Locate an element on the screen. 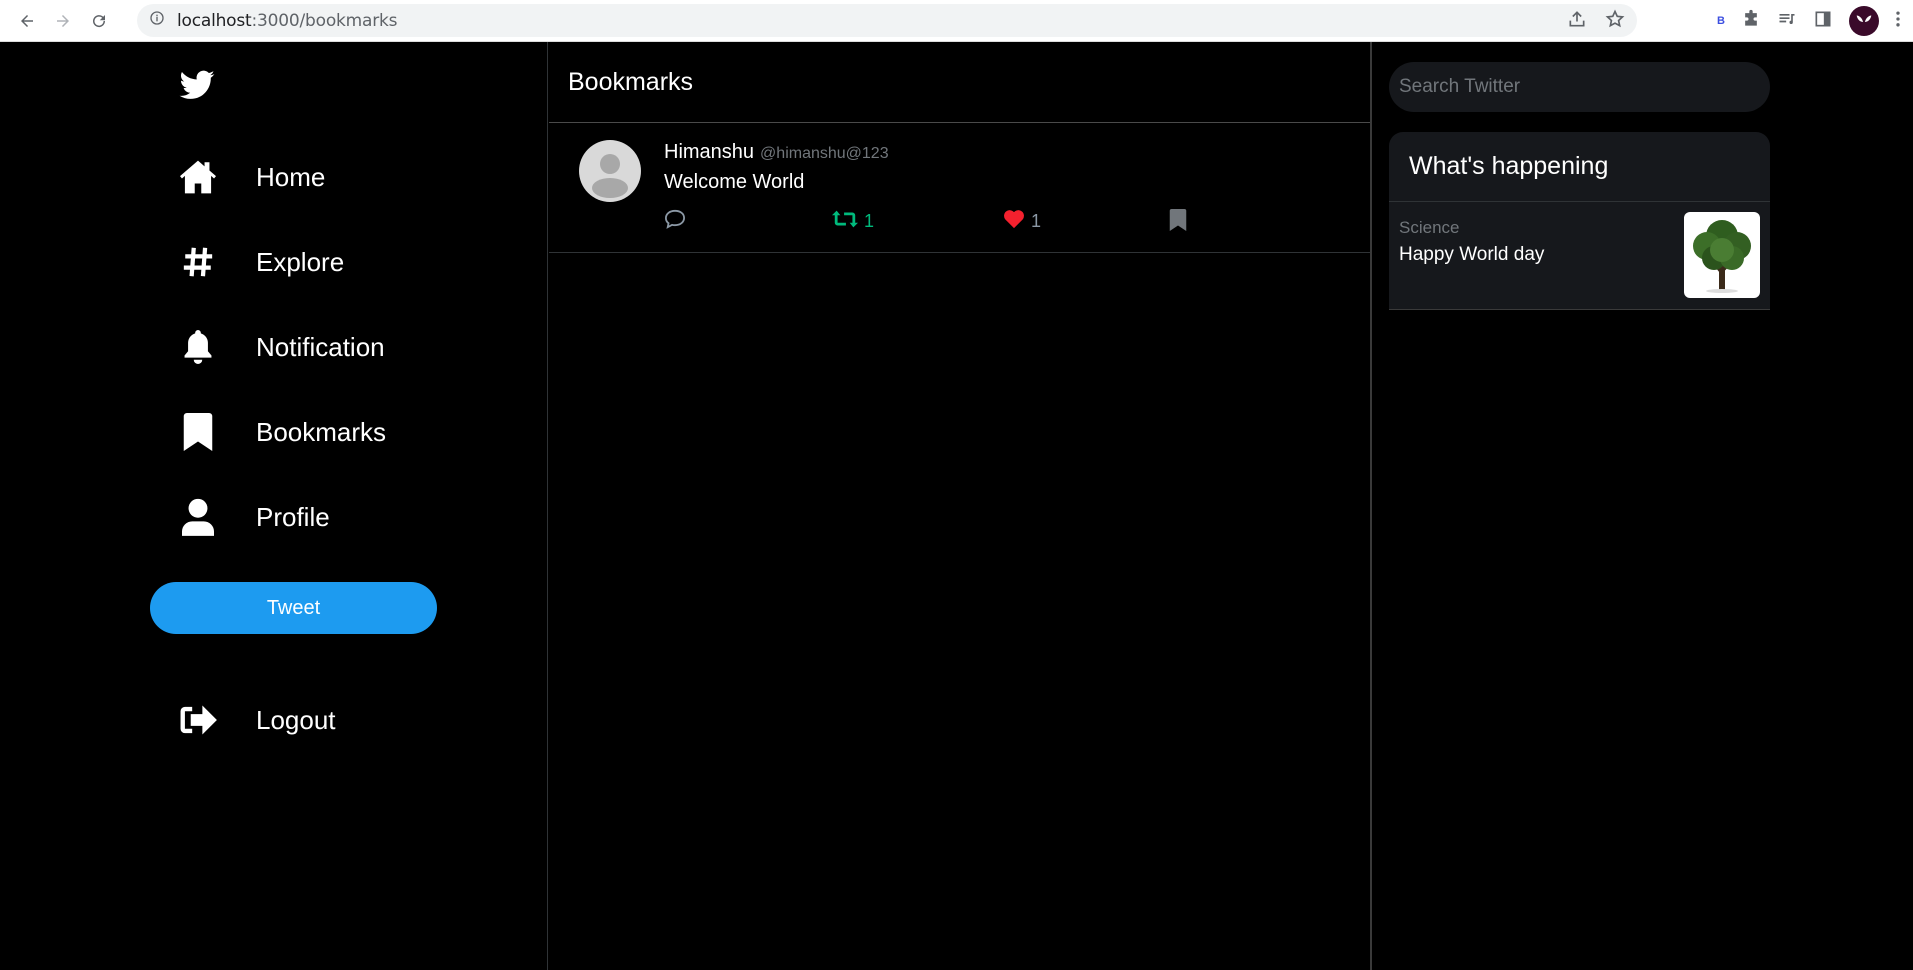 This screenshot has width=1913, height=970. sidebar-item-bookmarks: Bookmarks is located at coordinates (282, 432).